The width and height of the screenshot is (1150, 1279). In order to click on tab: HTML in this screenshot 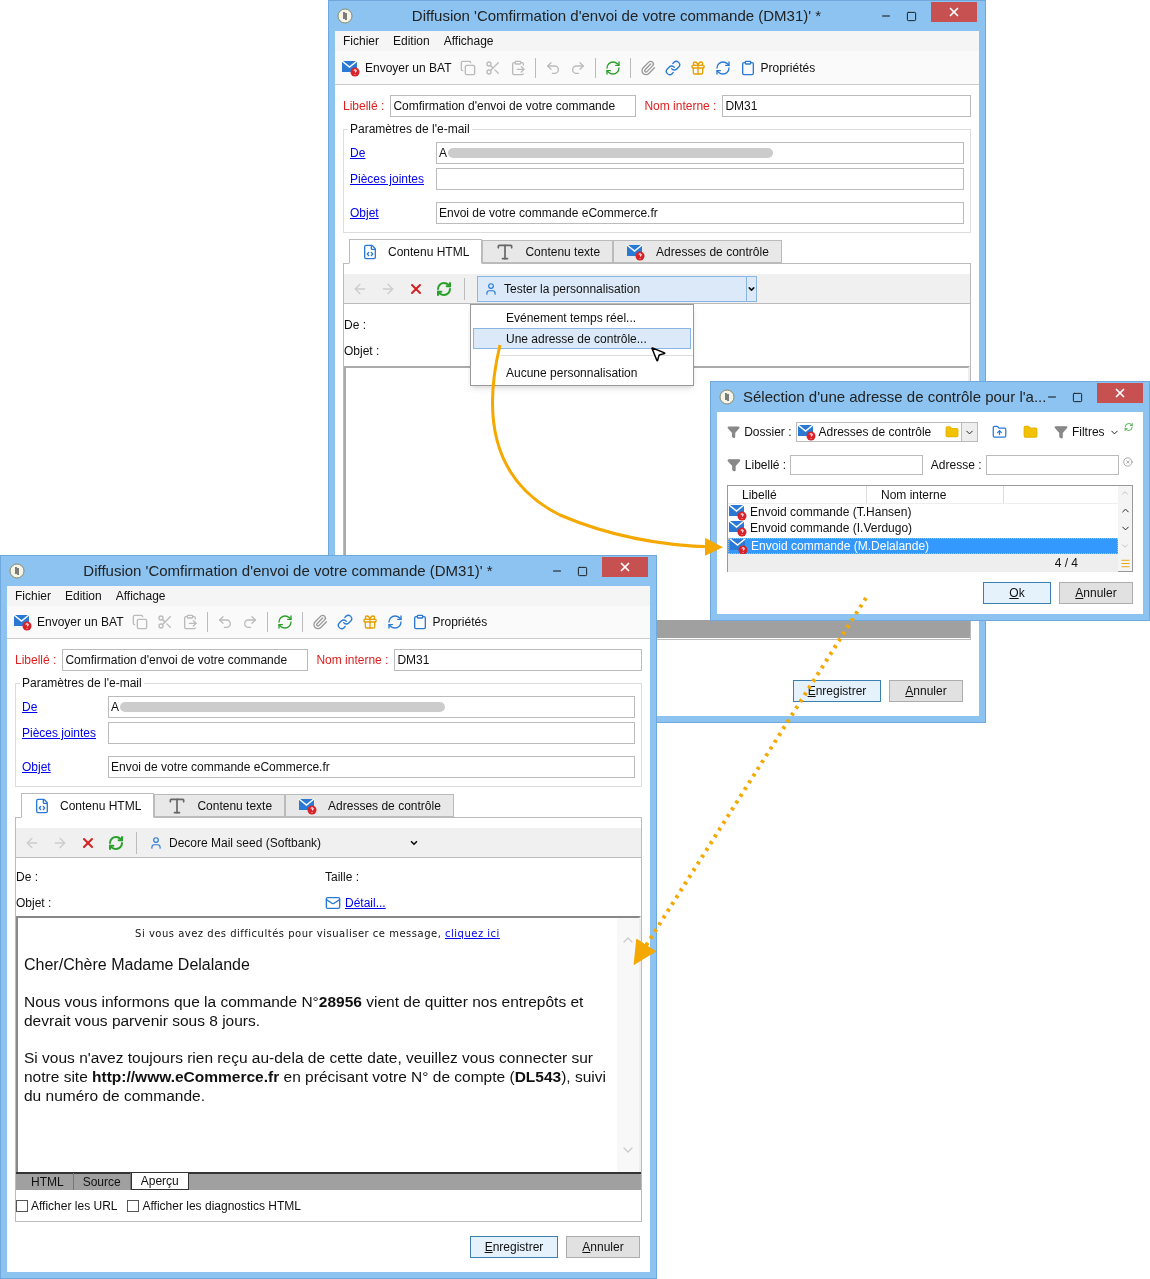, I will do `click(48, 1181)`.